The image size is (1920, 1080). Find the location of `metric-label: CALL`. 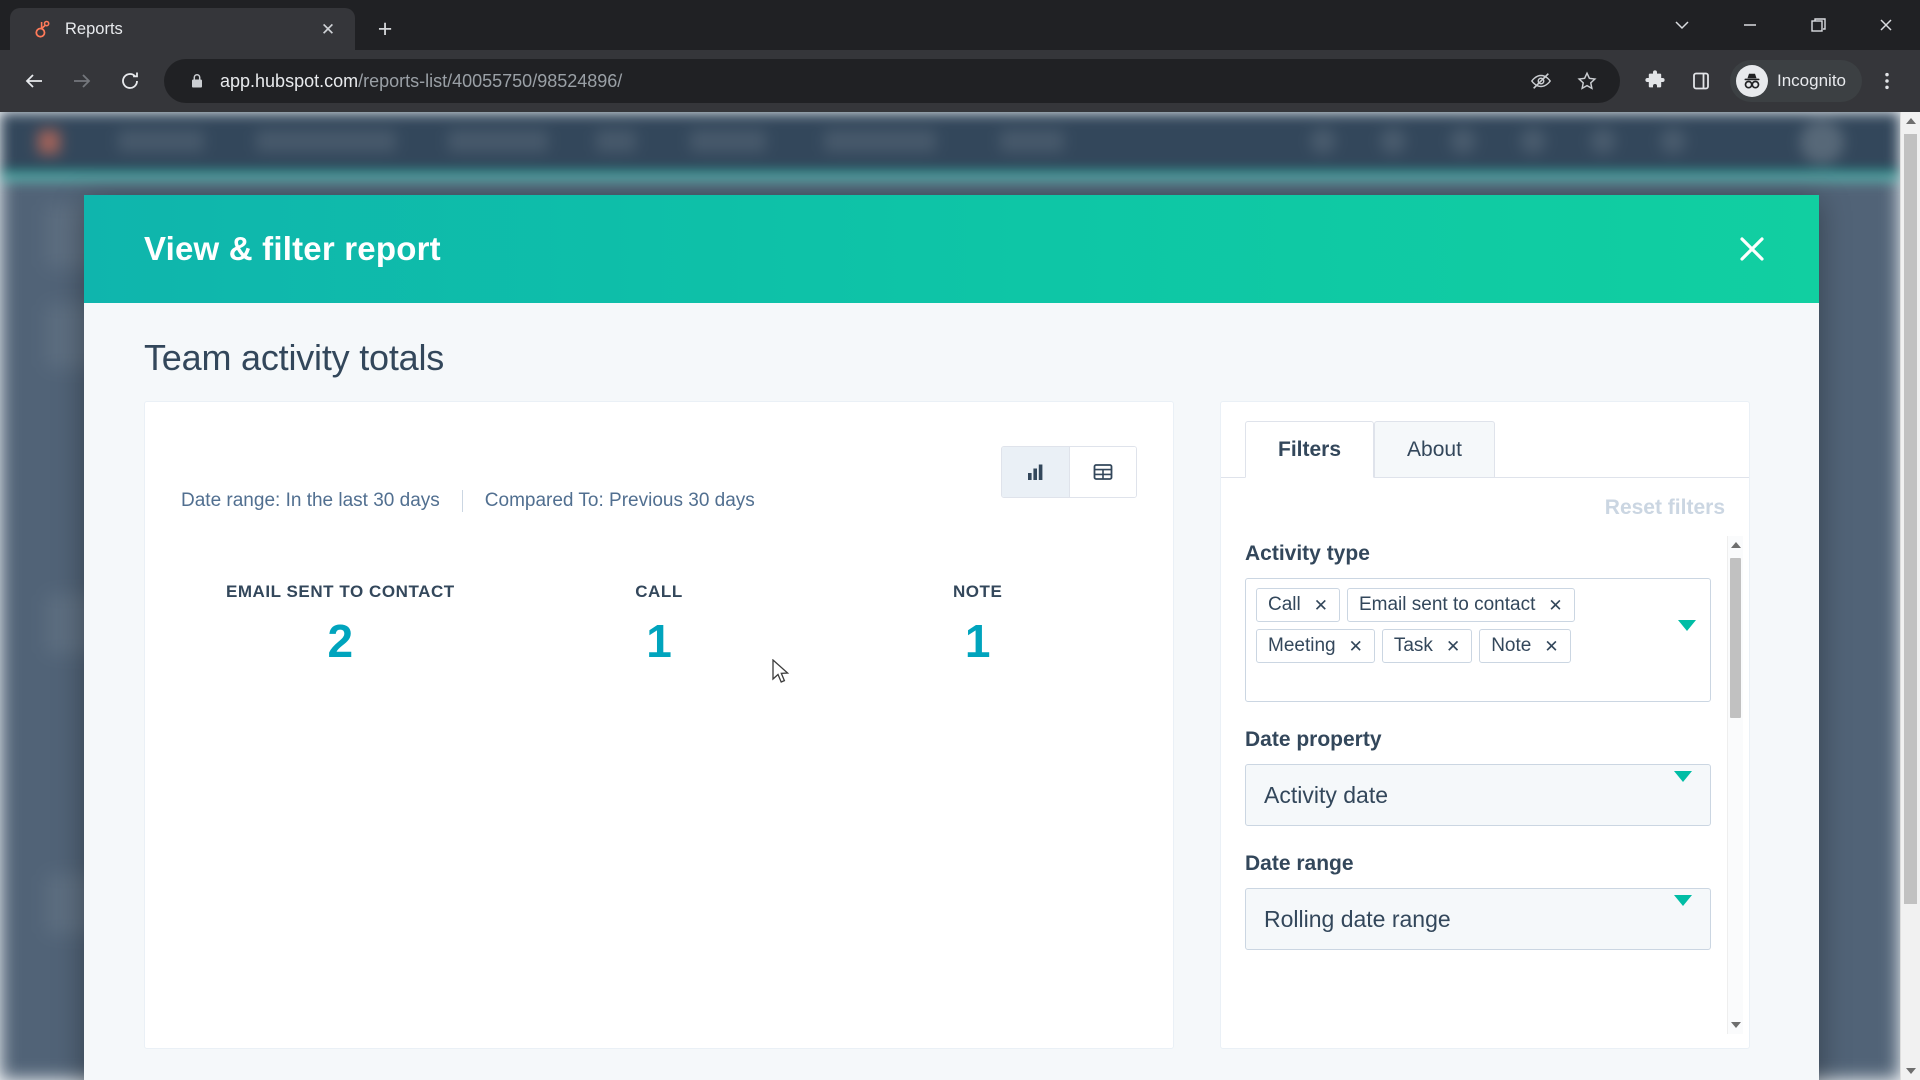

metric-label: CALL is located at coordinates (659, 591).